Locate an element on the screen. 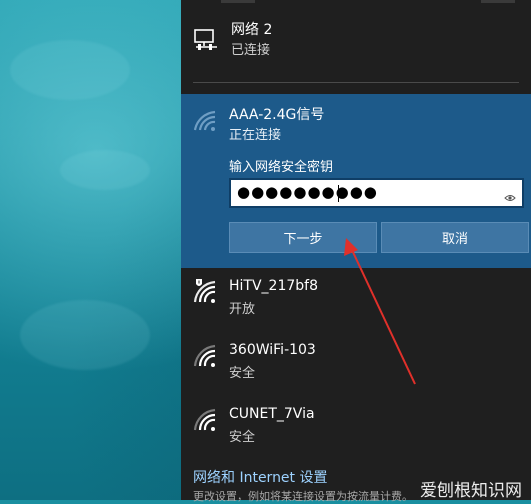  network-name: AAA-2.4G信号 is located at coordinates (277, 115).